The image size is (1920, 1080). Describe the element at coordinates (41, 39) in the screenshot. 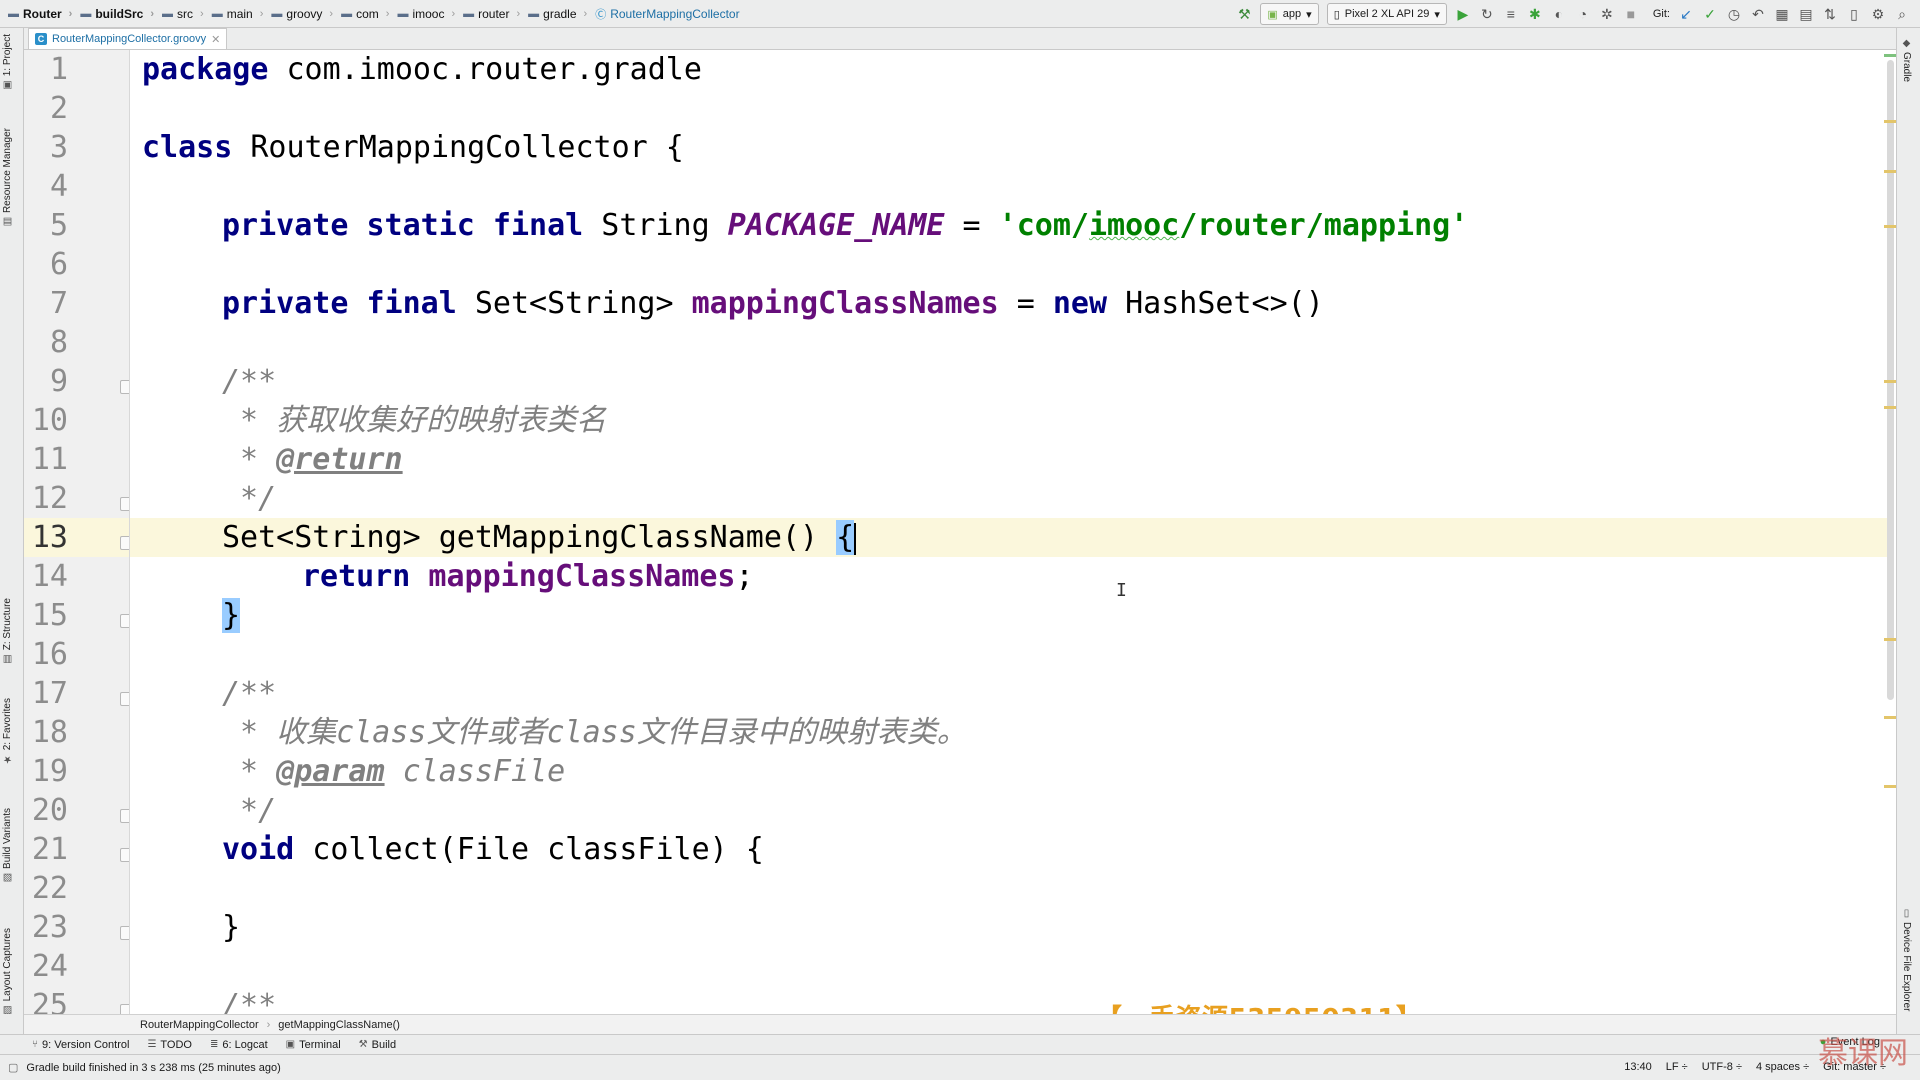

I see `groovy-file-icon: C` at that location.